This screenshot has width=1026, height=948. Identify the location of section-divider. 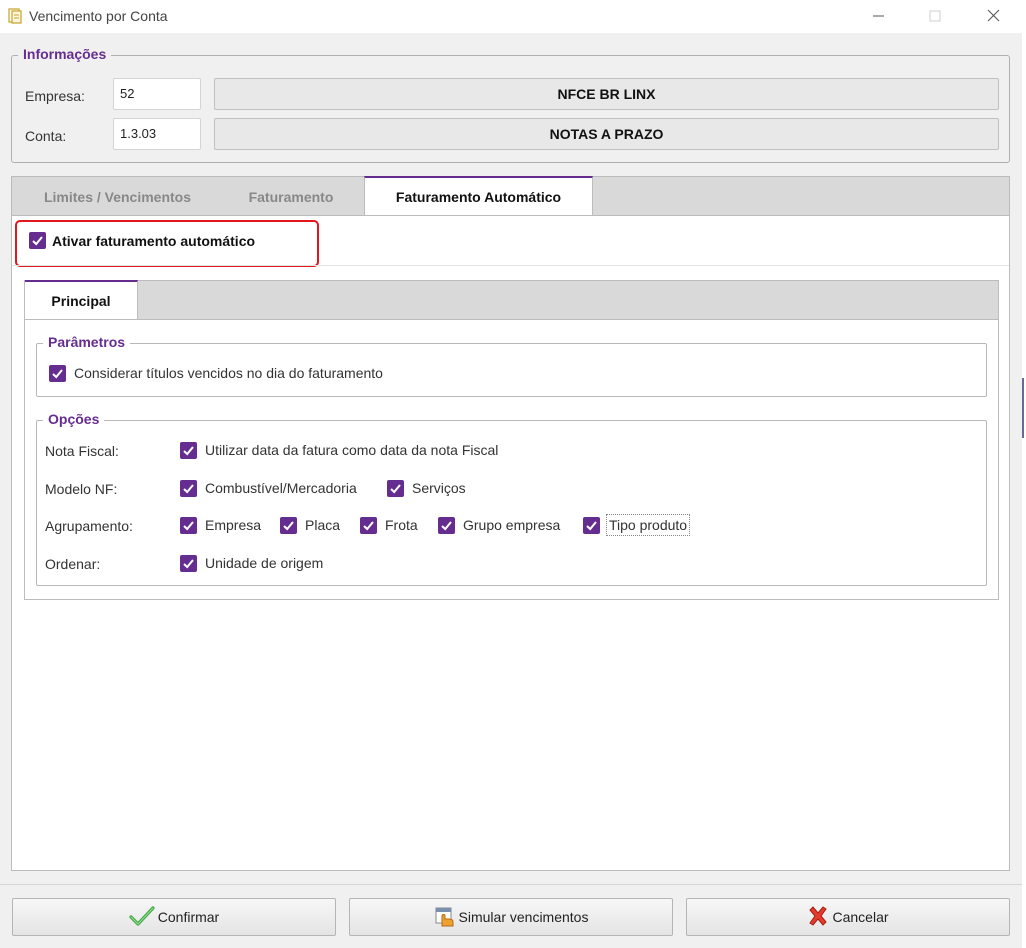
(510, 265).